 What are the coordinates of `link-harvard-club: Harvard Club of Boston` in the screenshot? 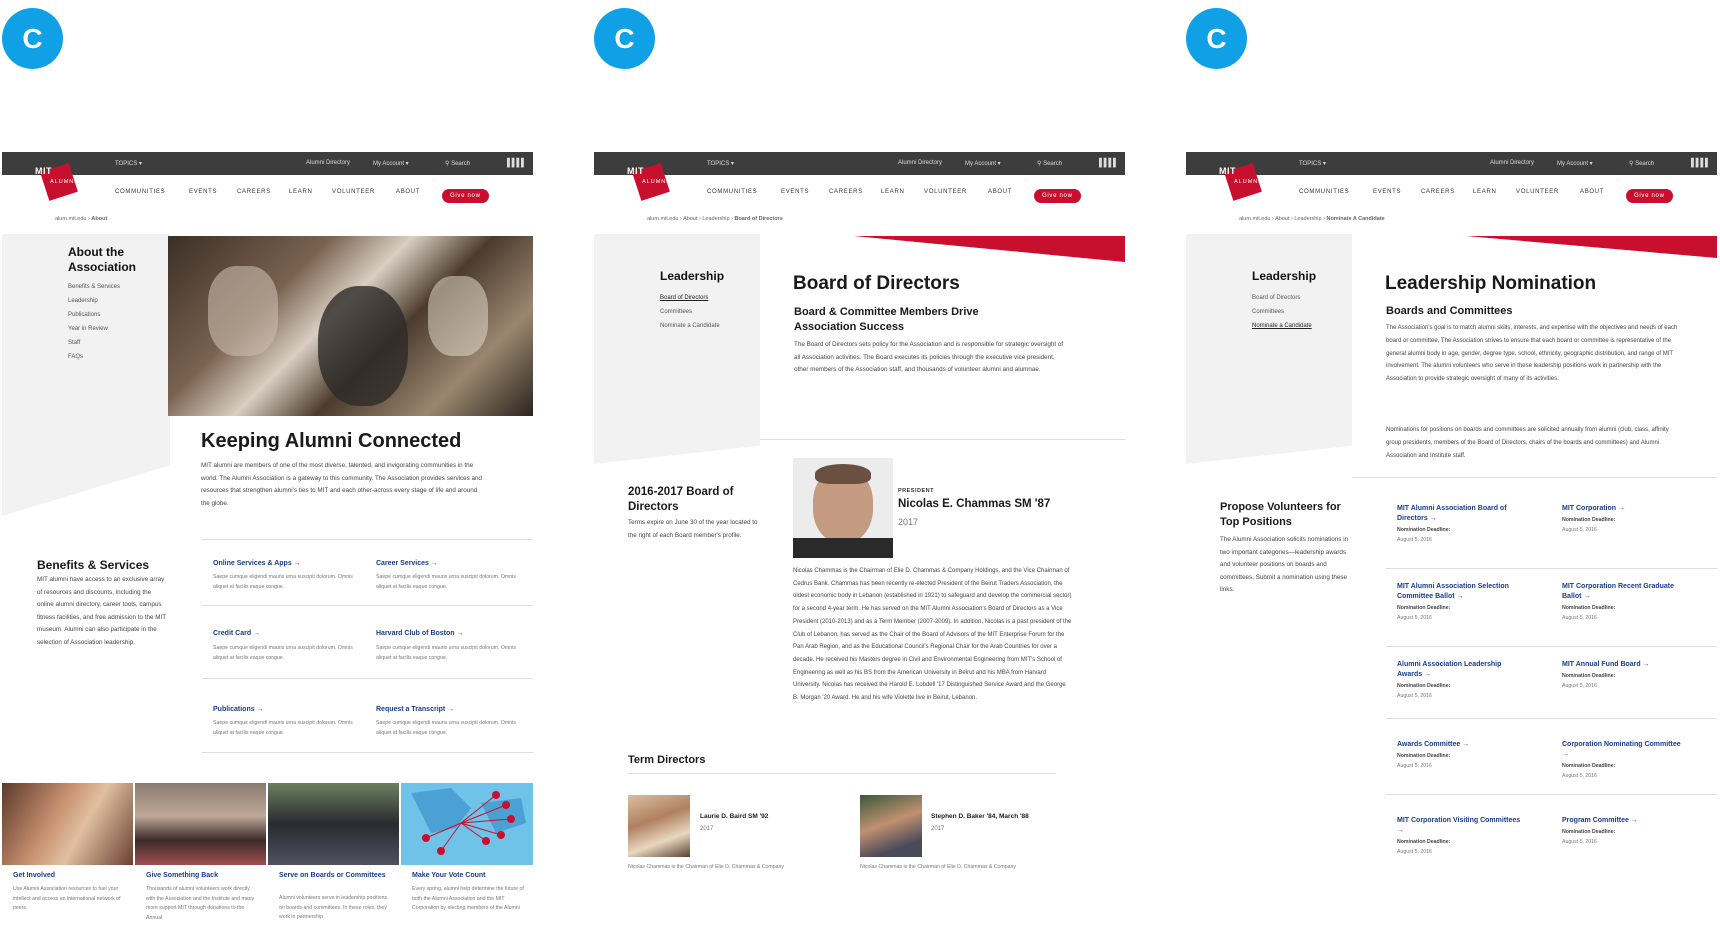 It's located at (420, 633).